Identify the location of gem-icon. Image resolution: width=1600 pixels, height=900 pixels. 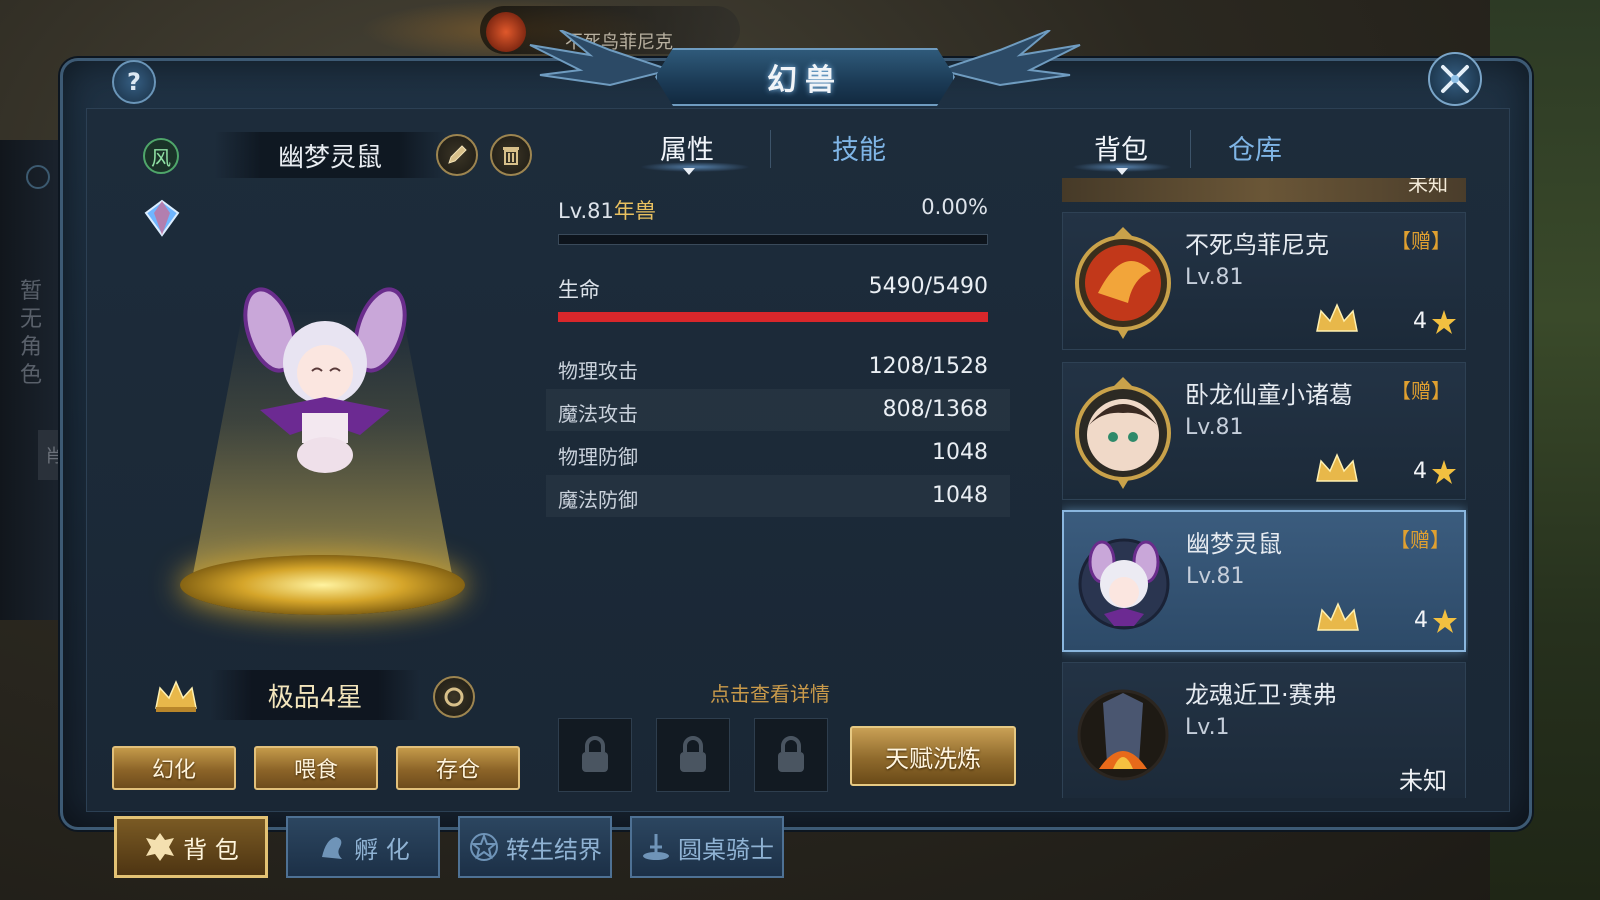
(162, 218).